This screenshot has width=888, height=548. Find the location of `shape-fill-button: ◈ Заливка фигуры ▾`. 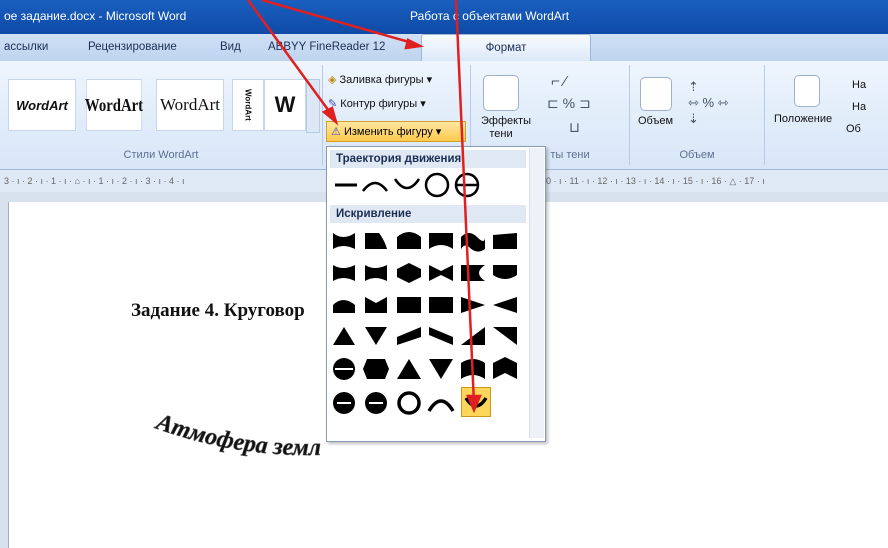

shape-fill-button: ◈ Заливка фигуры ▾ is located at coordinates (380, 79).